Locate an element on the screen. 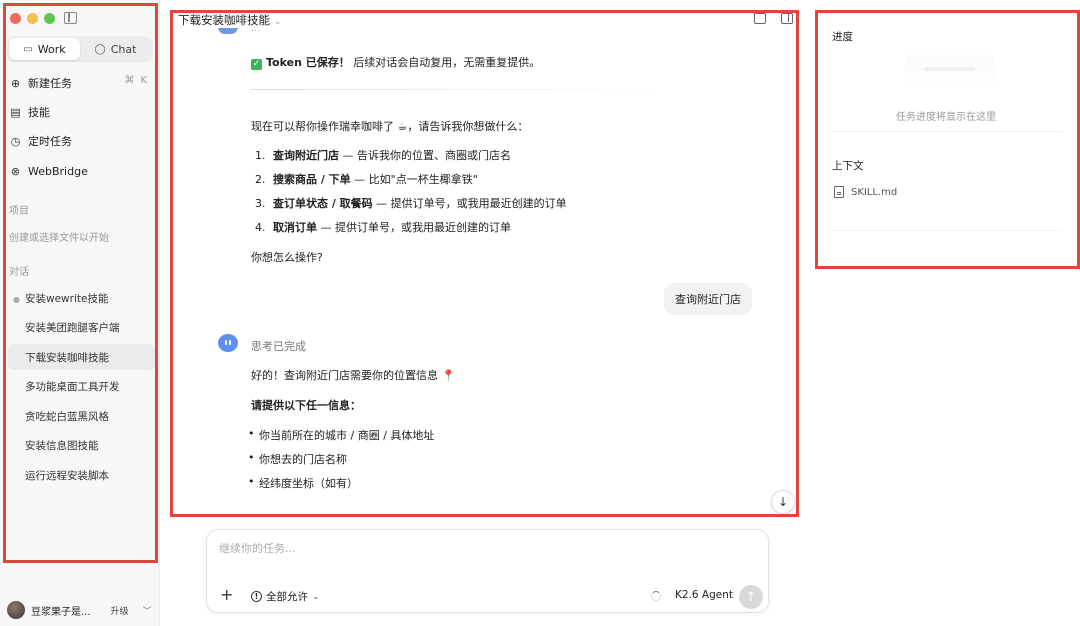 This screenshot has height=626, width=1080. permission-label: 全部允许 is located at coordinates (287, 597).